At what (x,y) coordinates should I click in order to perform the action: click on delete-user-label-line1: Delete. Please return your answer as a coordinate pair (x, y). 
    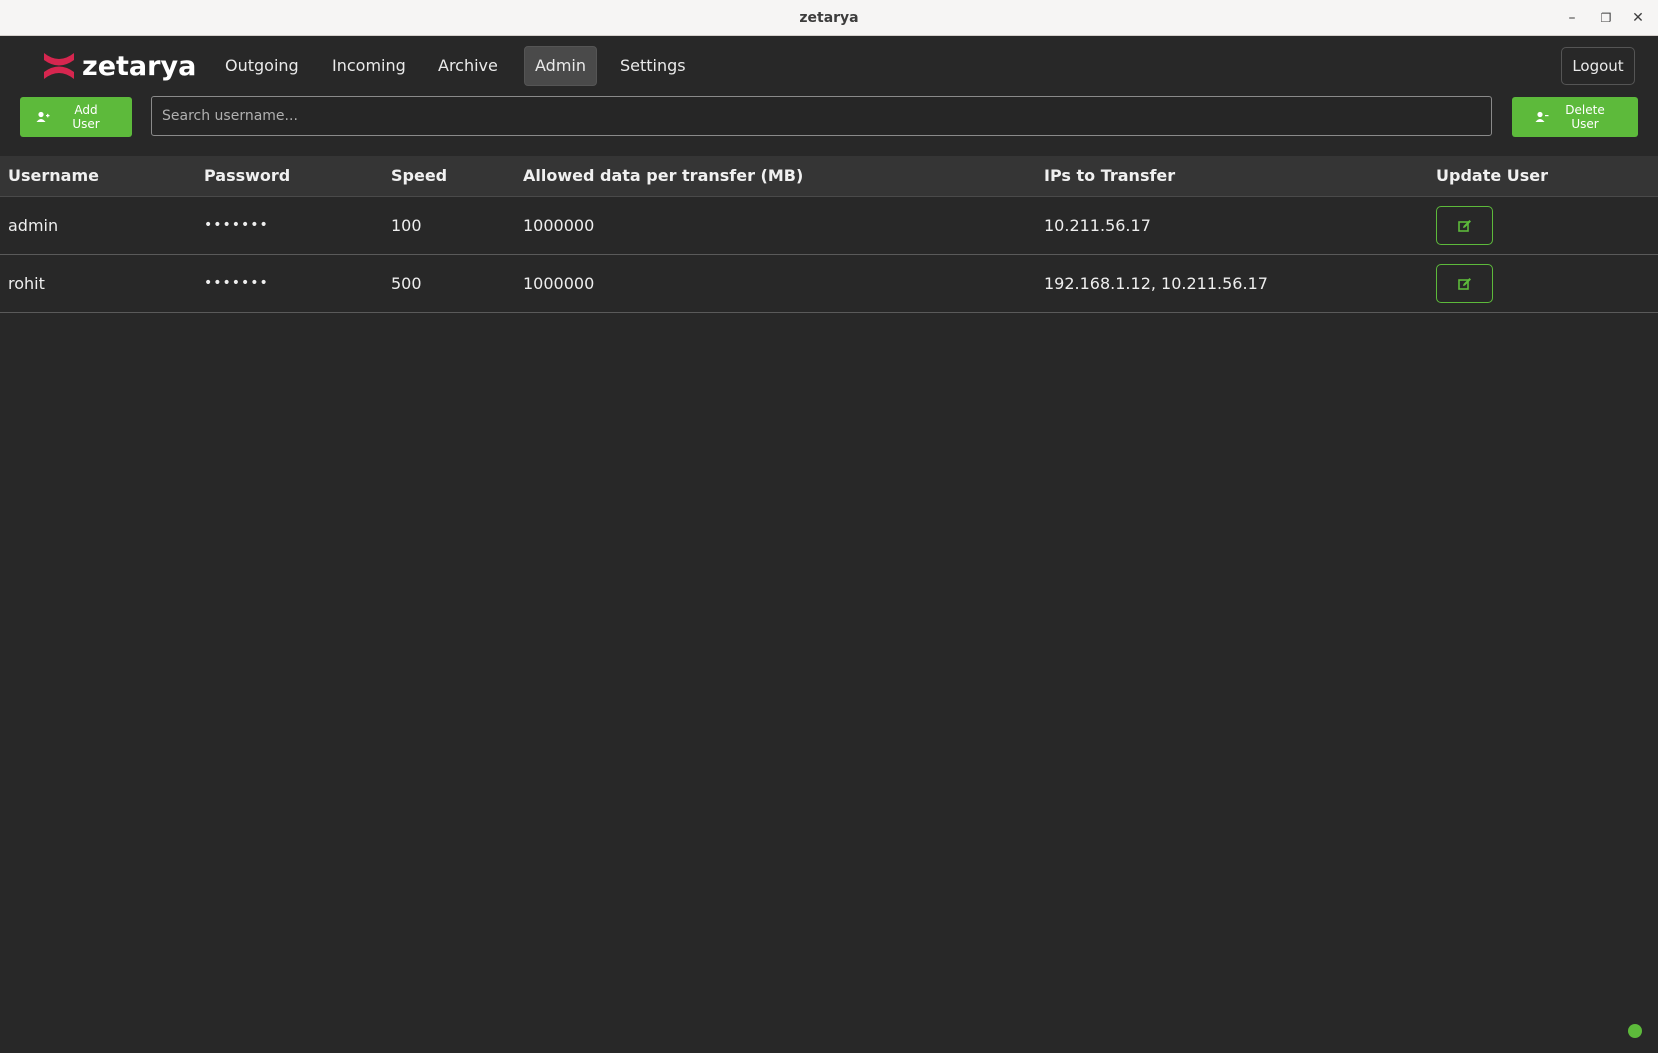
    Looking at the image, I should click on (1585, 110).